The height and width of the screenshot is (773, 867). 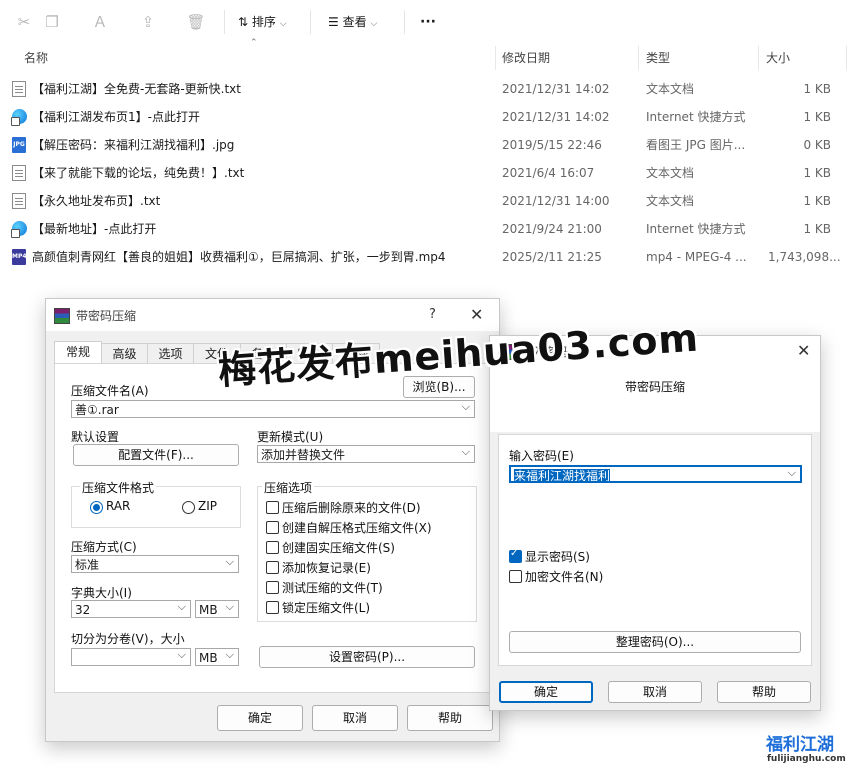 What do you see at coordinates (116, 117) in the screenshot?
I see `file-name: 【福利江湖发布页1】-点此打开` at bounding box center [116, 117].